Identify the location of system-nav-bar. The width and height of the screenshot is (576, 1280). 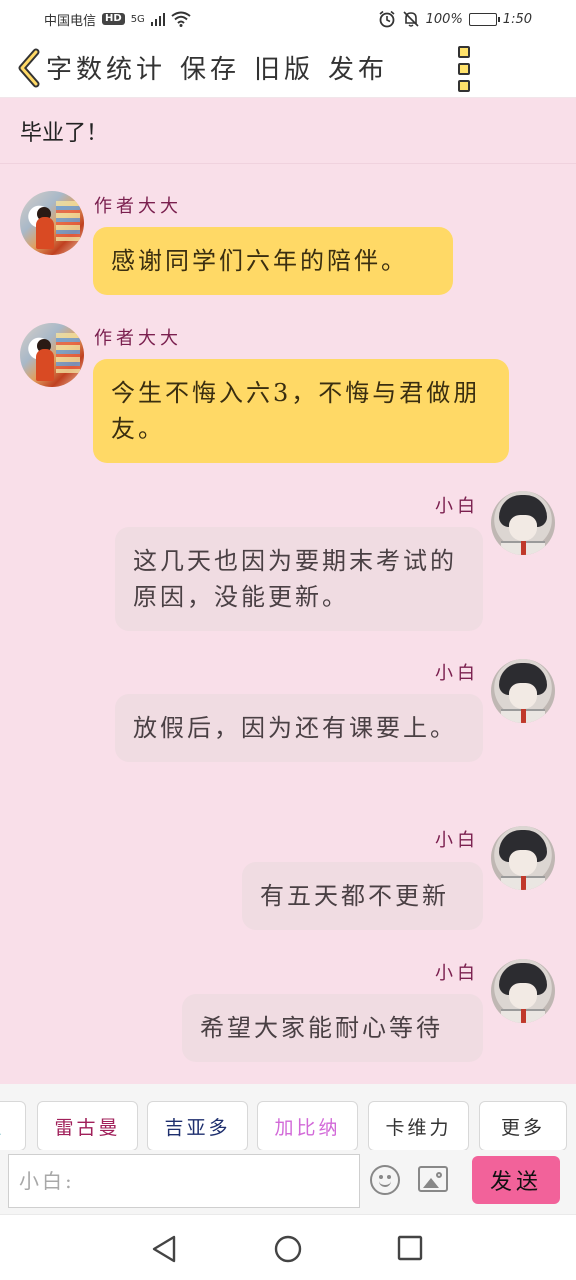
(288, 1247).